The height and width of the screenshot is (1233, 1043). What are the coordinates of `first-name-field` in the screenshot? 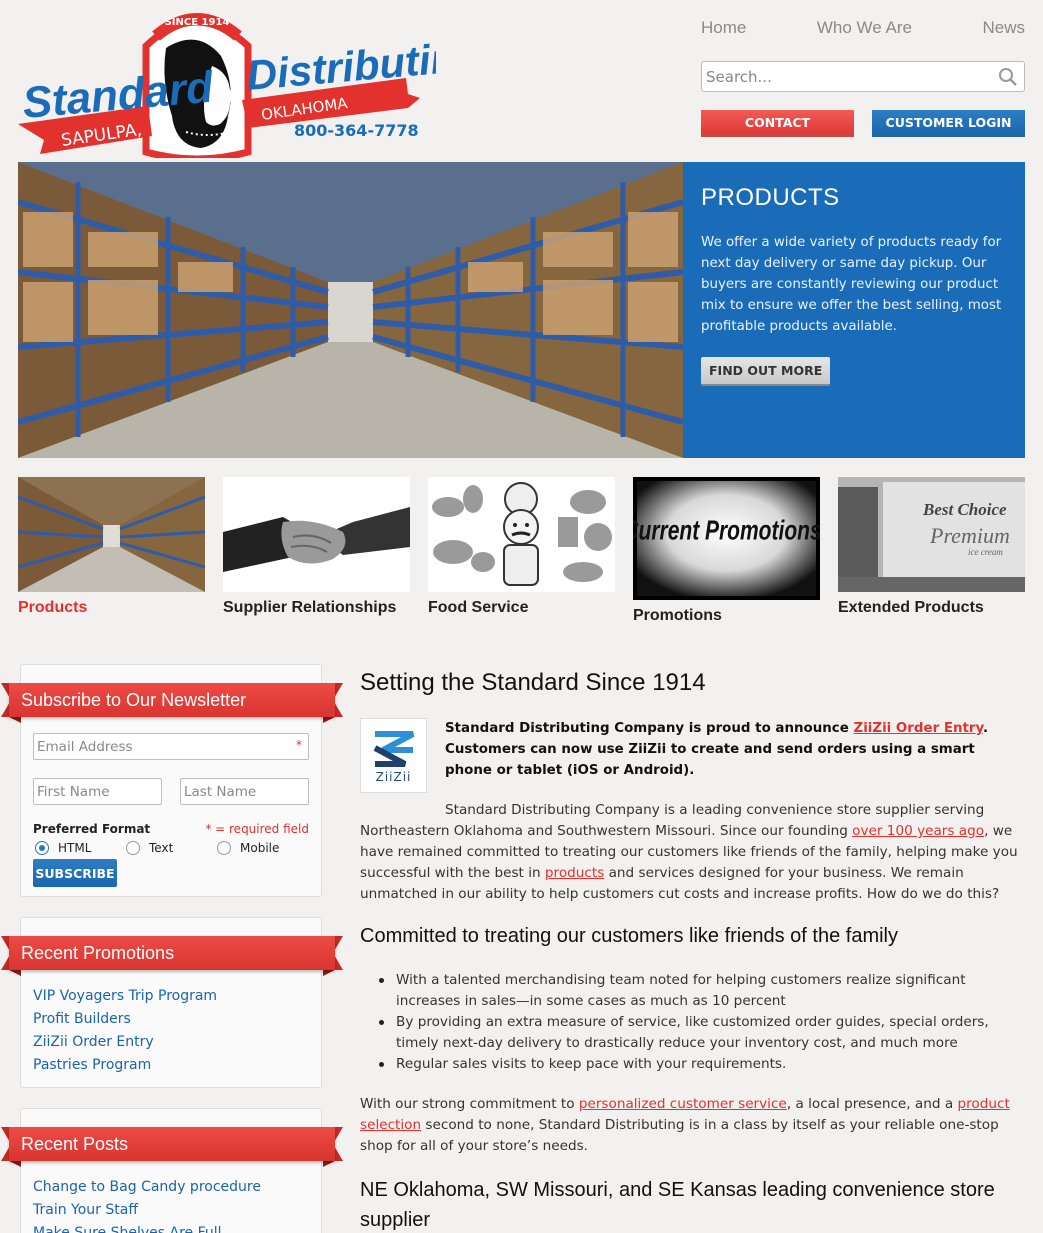 It's located at (97, 791).